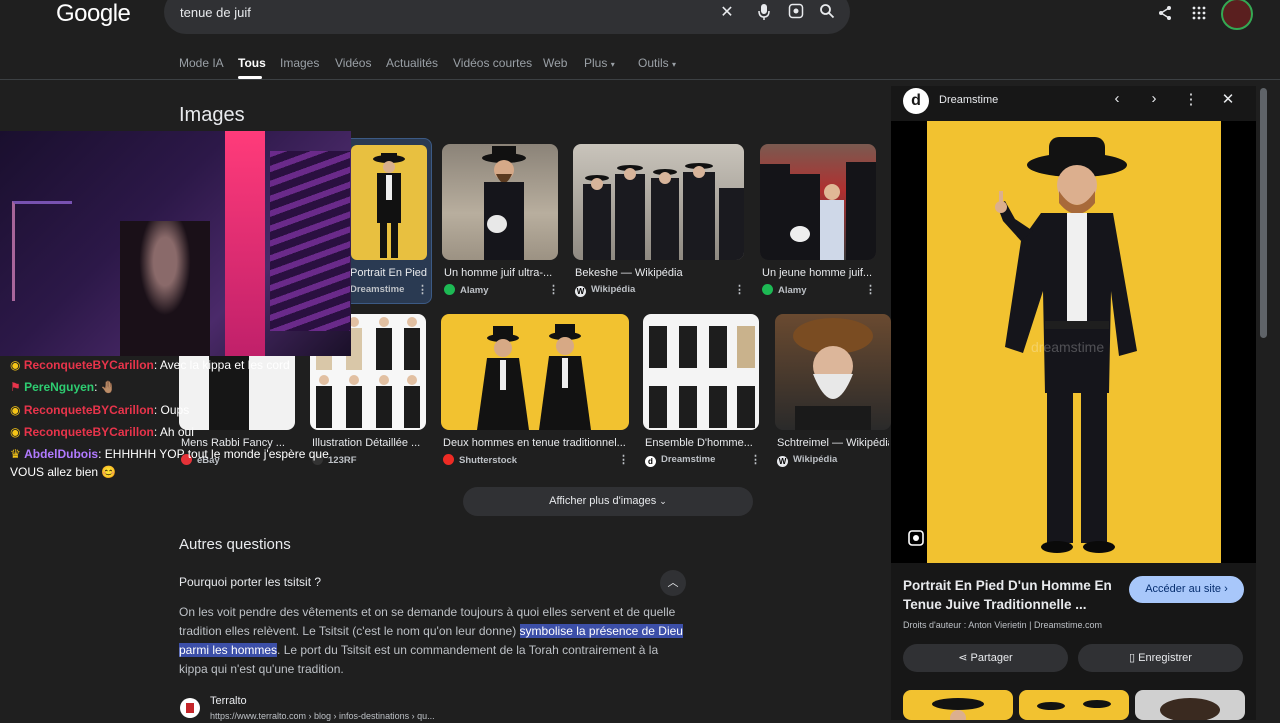 The image size is (1280, 723). What do you see at coordinates (245, 243) in the screenshot?
I see `neon-panel` at bounding box center [245, 243].